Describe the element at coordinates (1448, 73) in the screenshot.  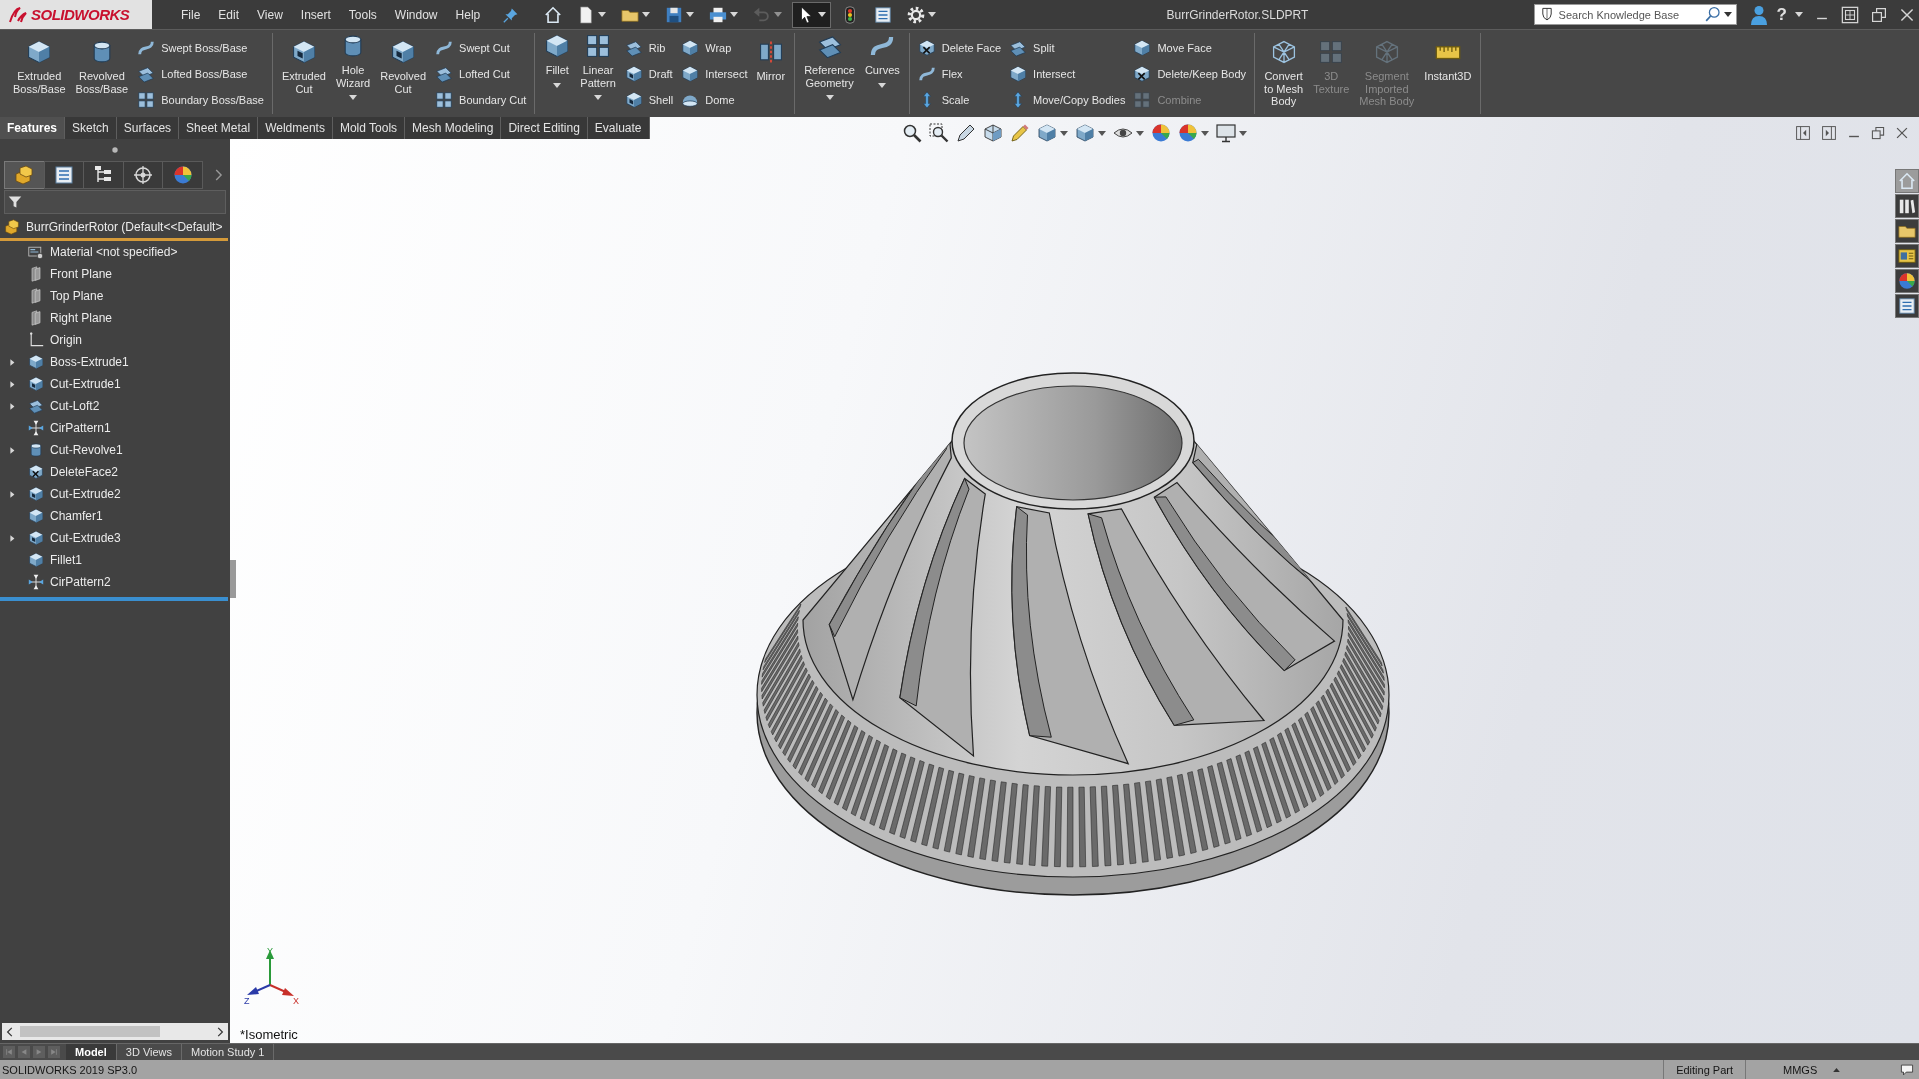
I see `command-button: Instant3D` at that location.